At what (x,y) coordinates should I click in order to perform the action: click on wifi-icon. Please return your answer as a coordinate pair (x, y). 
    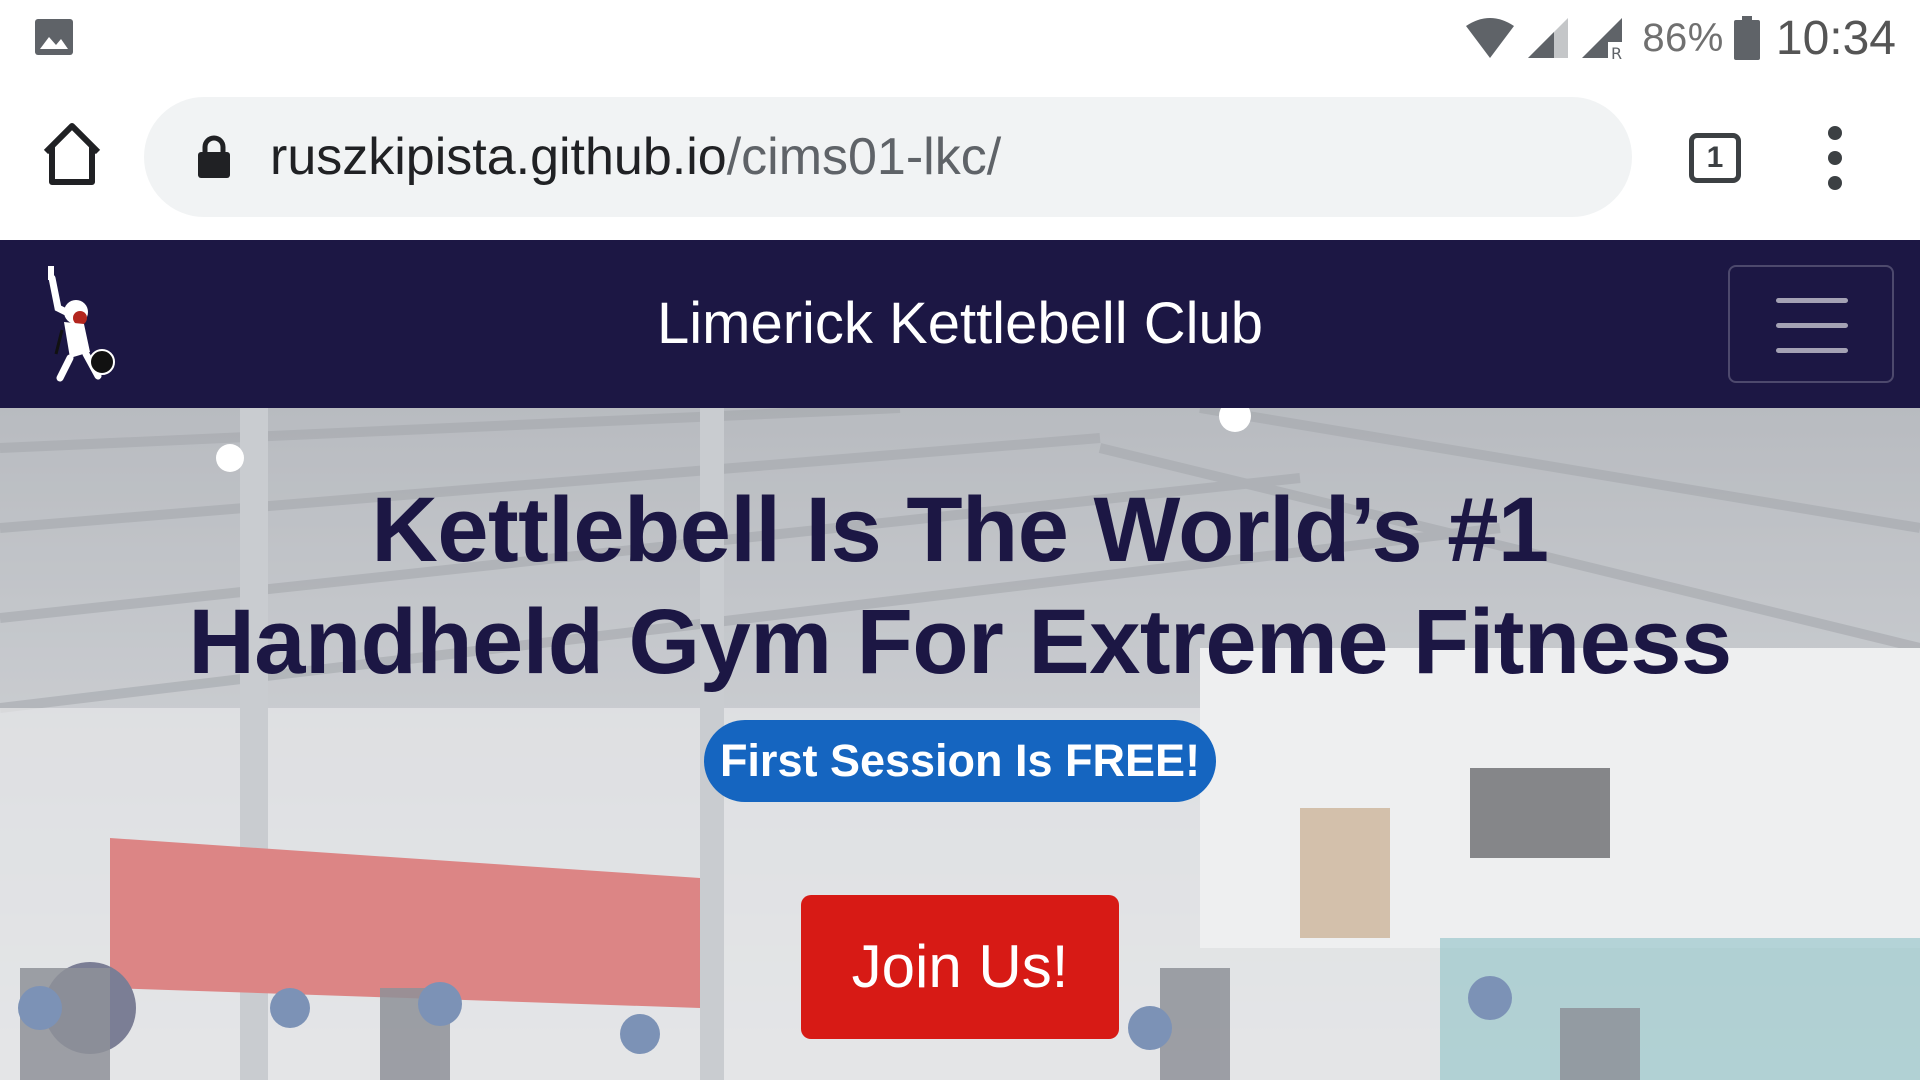
    Looking at the image, I should click on (1490, 38).